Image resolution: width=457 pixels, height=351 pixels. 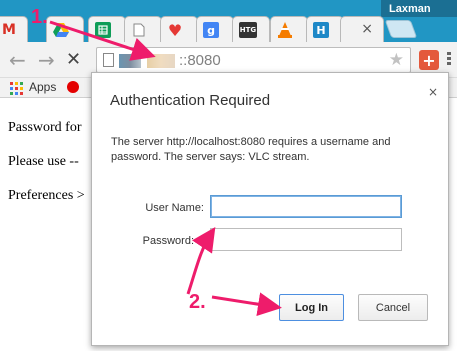 What do you see at coordinates (9, 30) in the screenshot?
I see `gmail-icon: M` at bounding box center [9, 30].